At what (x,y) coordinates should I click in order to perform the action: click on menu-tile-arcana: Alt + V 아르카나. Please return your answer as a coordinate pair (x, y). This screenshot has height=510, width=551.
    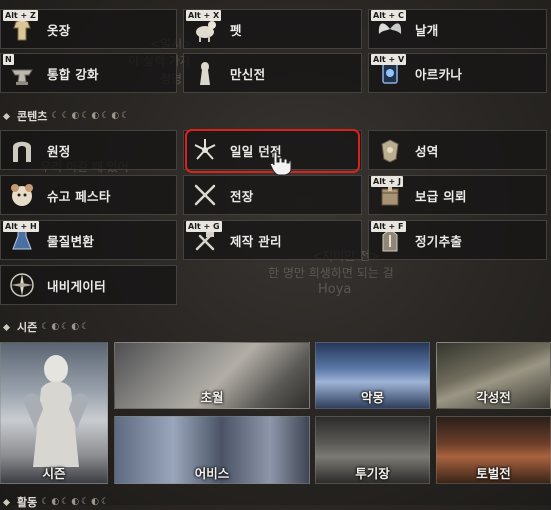
    Looking at the image, I should click on (457, 73).